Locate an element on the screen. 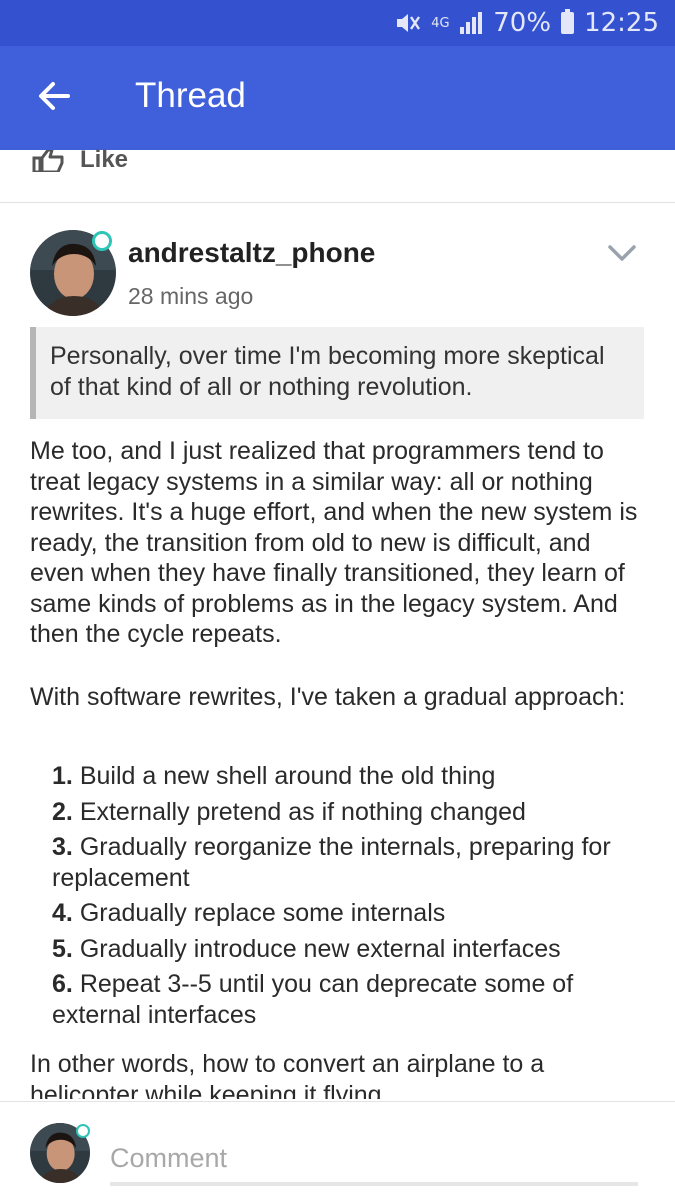 Image resolution: width=675 pixels, height=1201 pixels. arrow-left-icon is located at coordinates (54, 96).